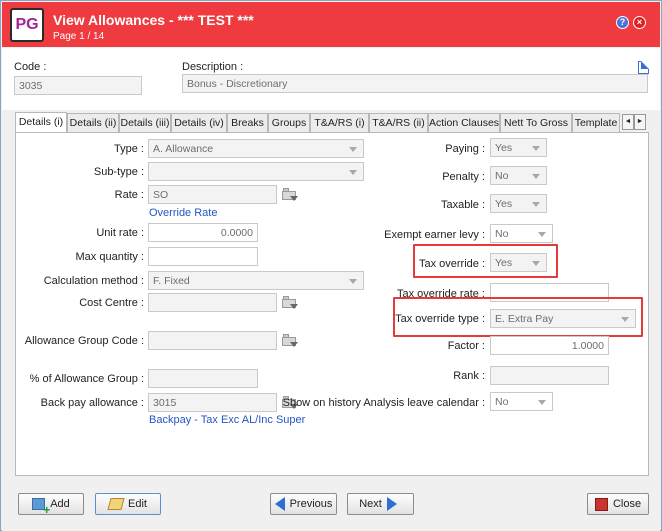  What do you see at coordinates (92, 403) in the screenshot?
I see `back-pay-allowance-label: Back pay allowance :` at bounding box center [92, 403].